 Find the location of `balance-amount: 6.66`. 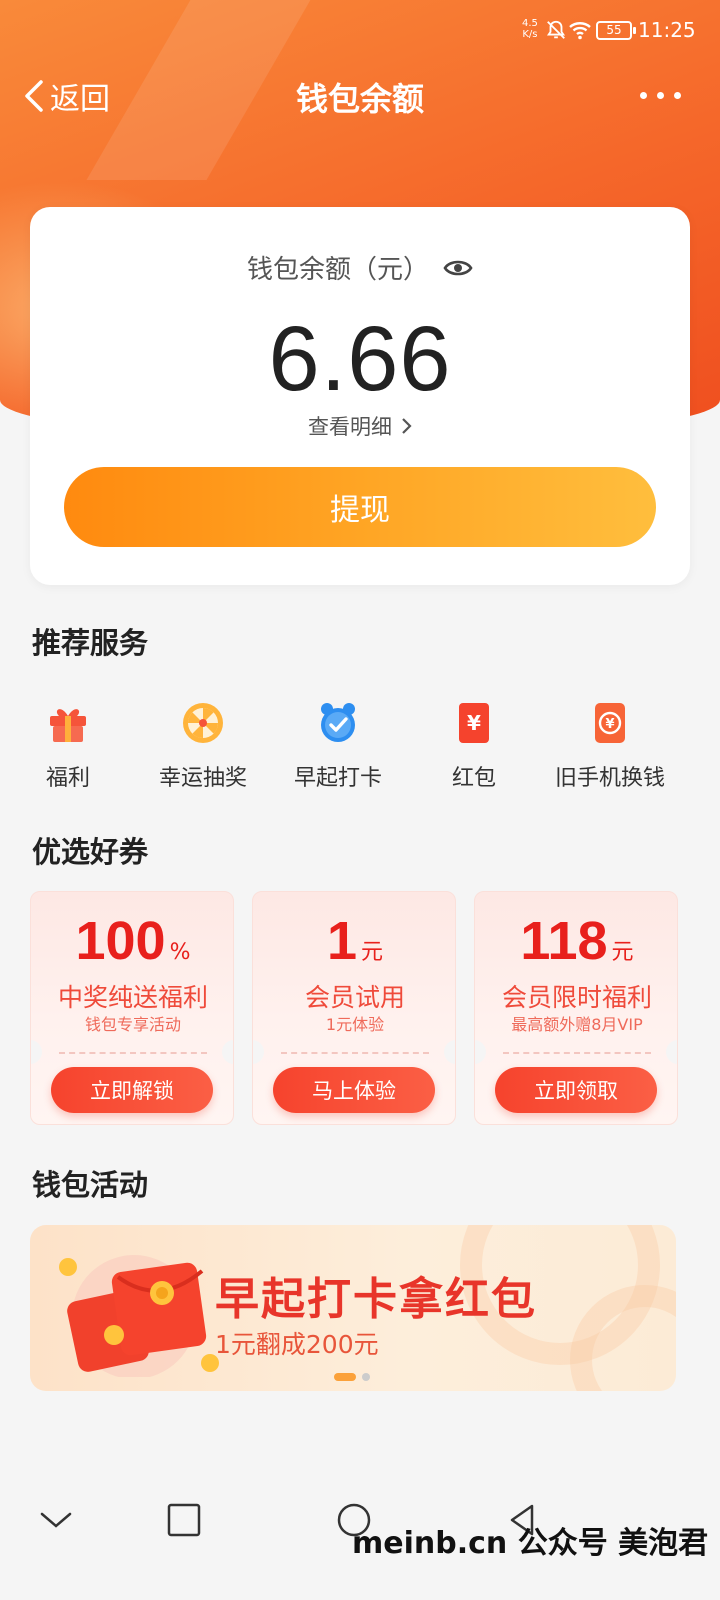

balance-amount: 6.66 is located at coordinates (360, 359).